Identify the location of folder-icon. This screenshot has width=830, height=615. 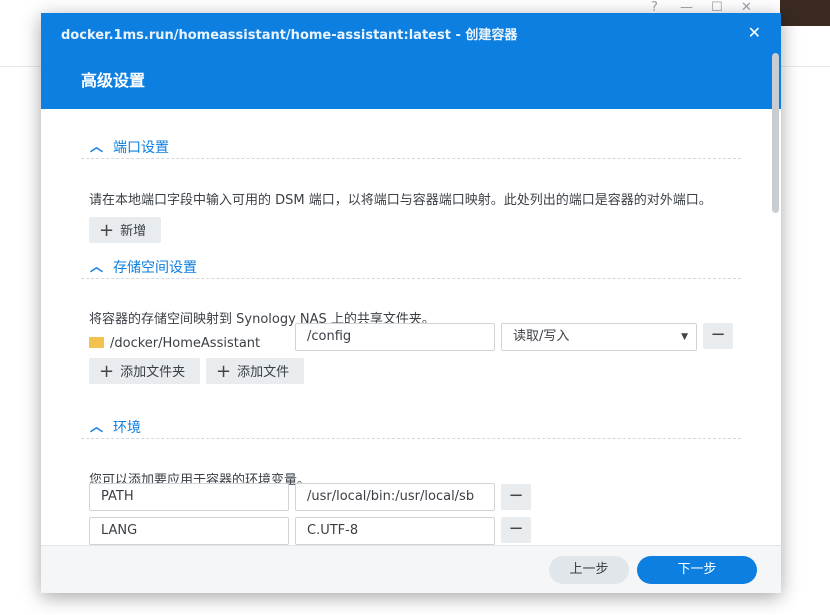
(96, 342).